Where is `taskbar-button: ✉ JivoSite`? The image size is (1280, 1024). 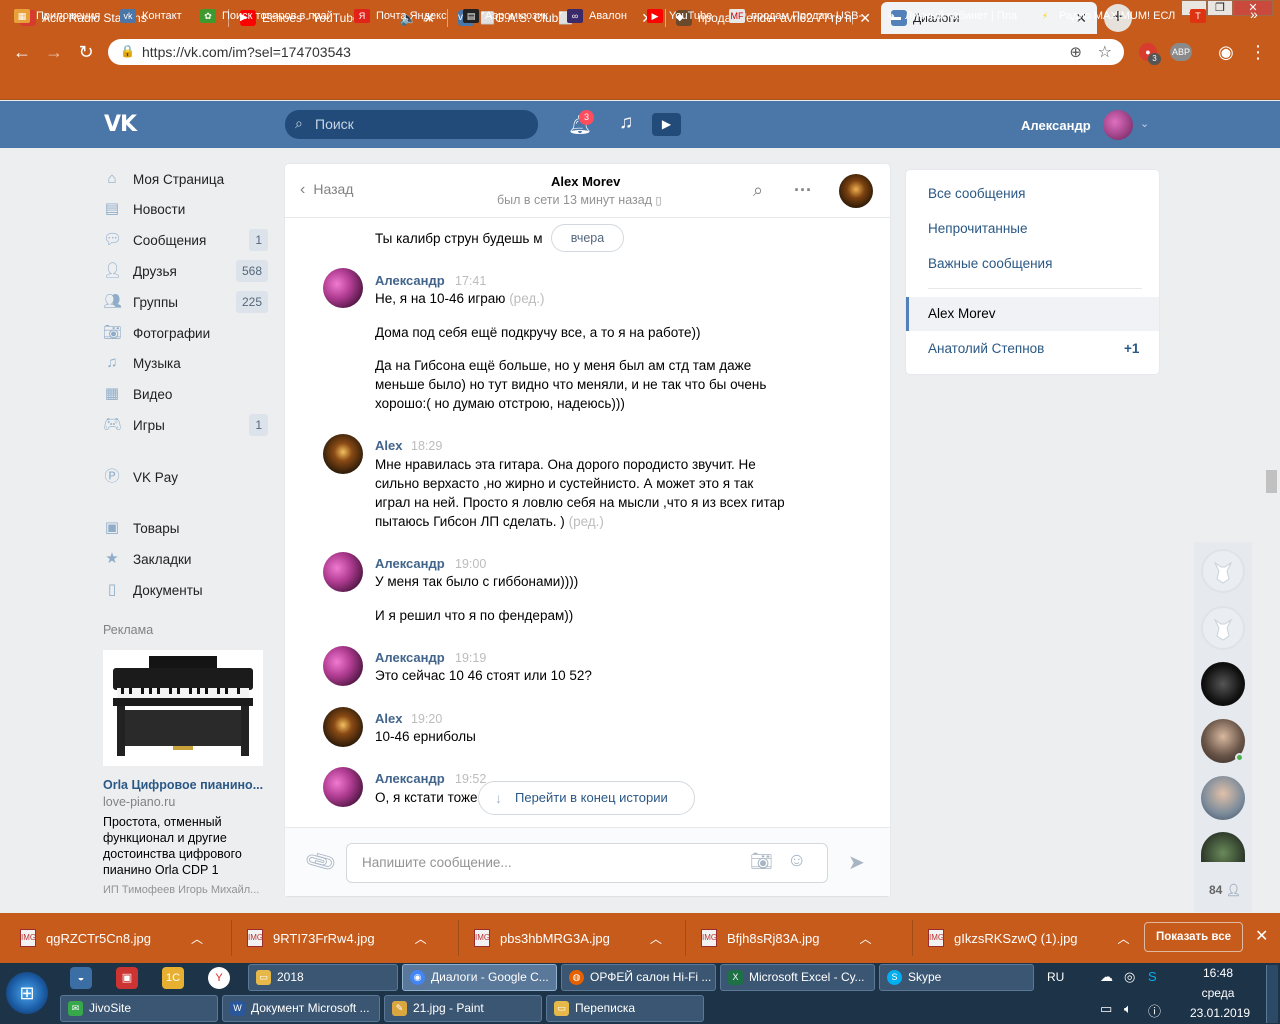
taskbar-button: ✉ JivoSite is located at coordinates (139, 1008).